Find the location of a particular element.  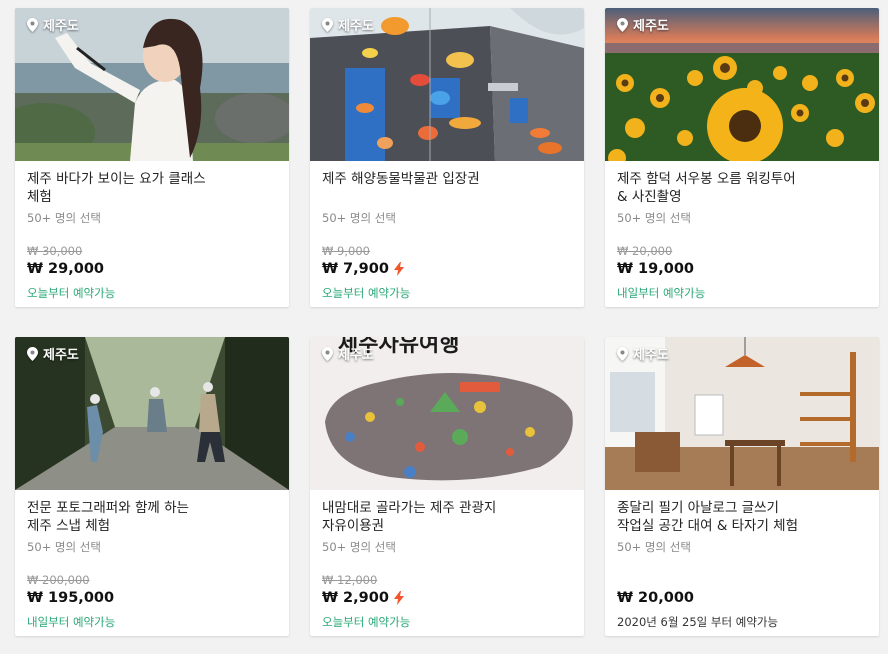

sale-price: ₩ 20,000 is located at coordinates (655, 598).